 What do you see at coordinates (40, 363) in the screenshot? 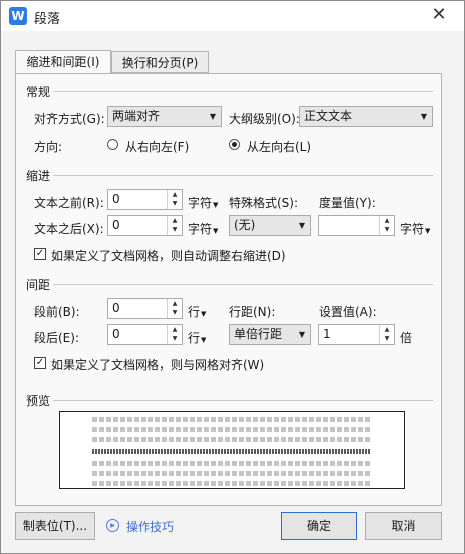
I see `spacing-grid-checkbox: ✓` at bounding box center [40, 363].